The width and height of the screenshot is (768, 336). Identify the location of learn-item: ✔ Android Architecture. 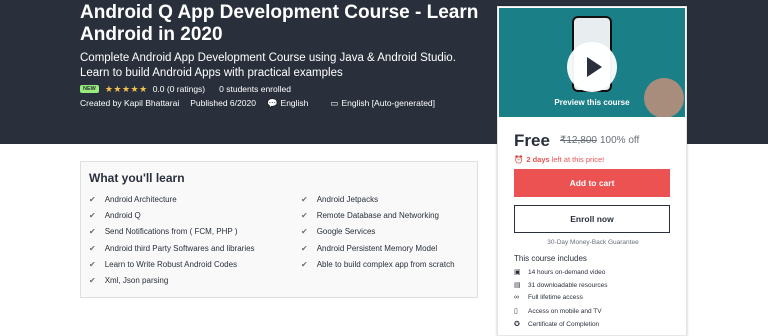
(133, 199).